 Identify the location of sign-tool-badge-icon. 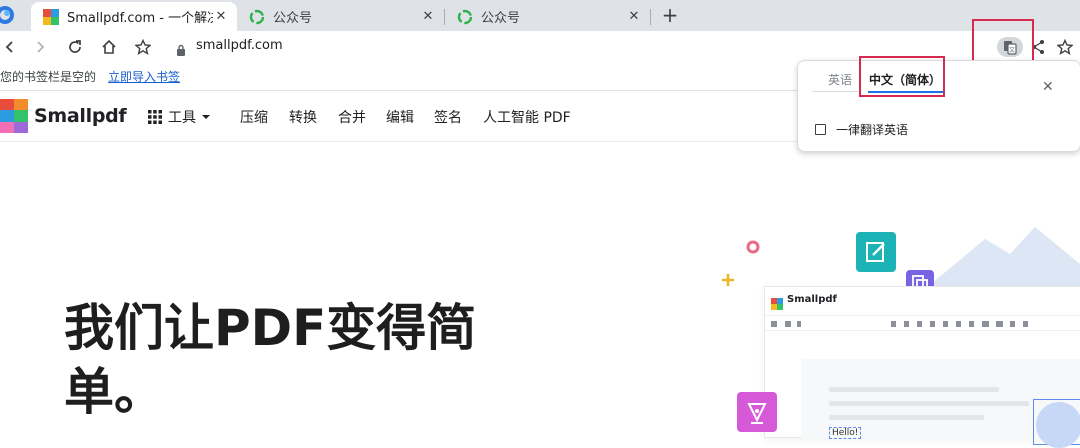
(757, 412).